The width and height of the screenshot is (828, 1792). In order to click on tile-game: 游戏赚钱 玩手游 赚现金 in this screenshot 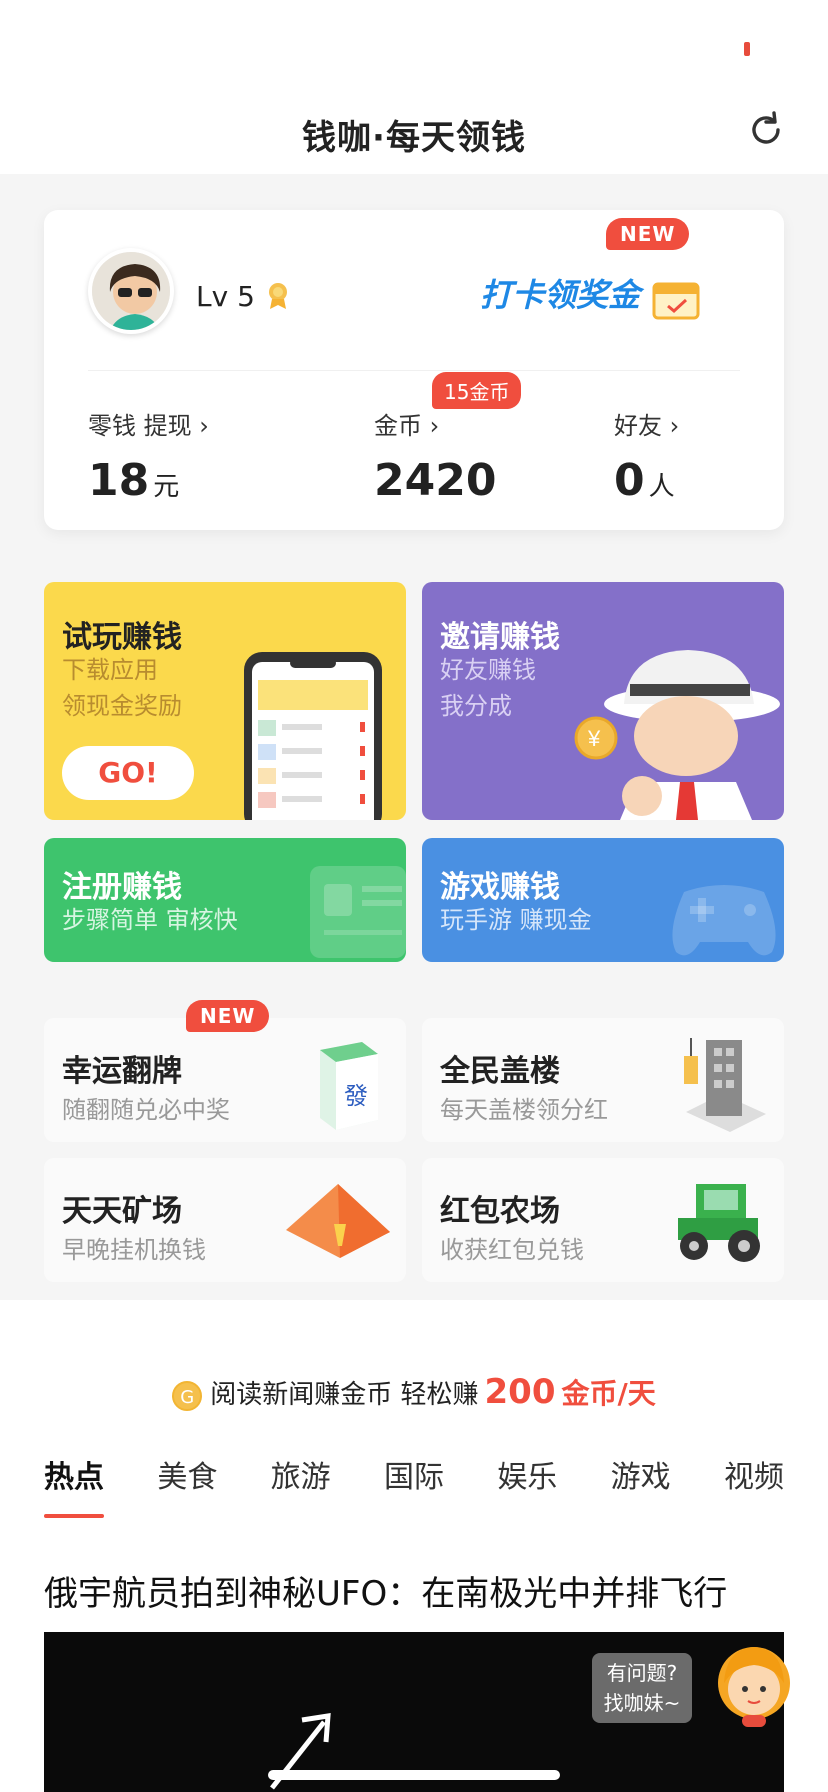, I will do `click(603, 900)`.